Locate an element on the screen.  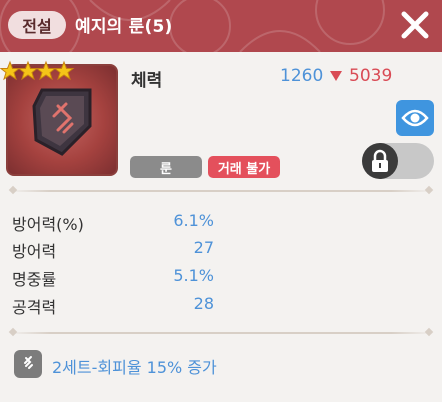
view-button is located at coordinates (415, 118).